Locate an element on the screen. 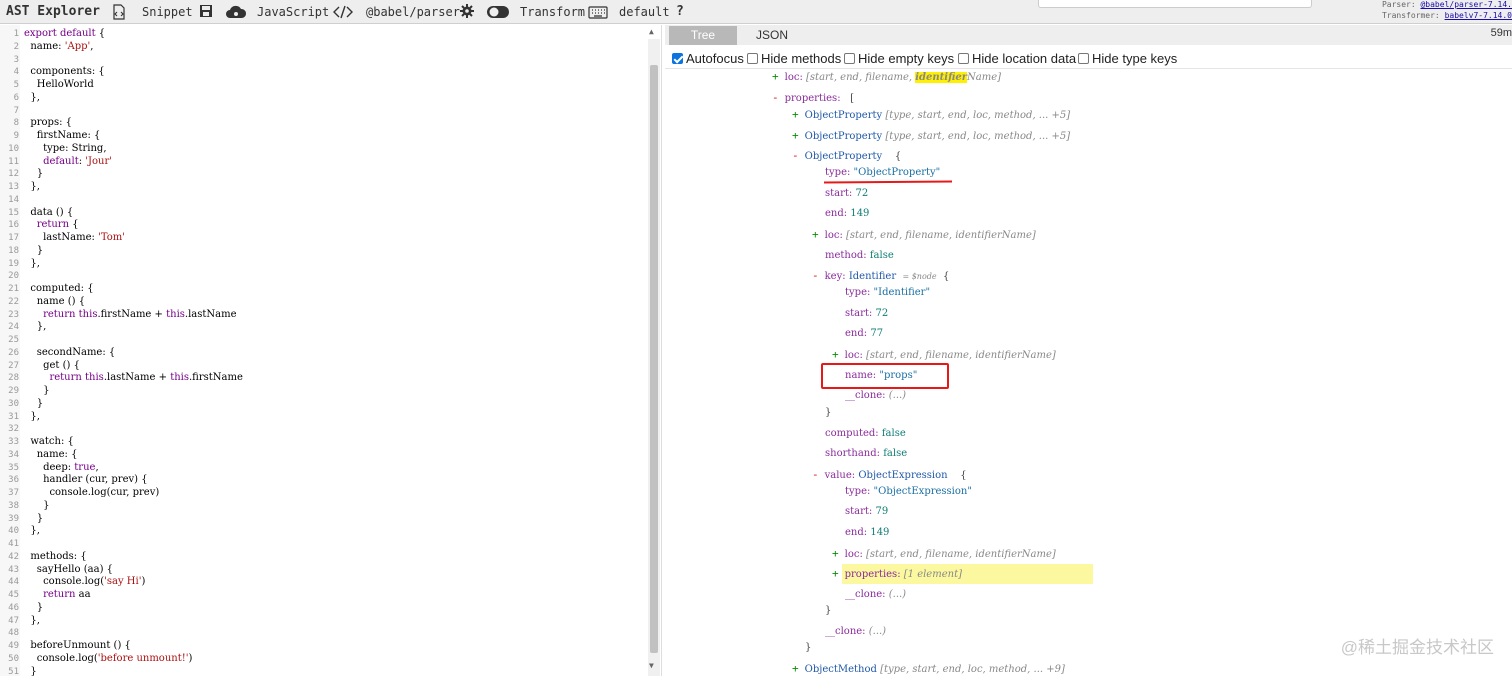 This screenshot has width=1512, height=677. language-select: JavaScript is located at coordinates (293, 12).